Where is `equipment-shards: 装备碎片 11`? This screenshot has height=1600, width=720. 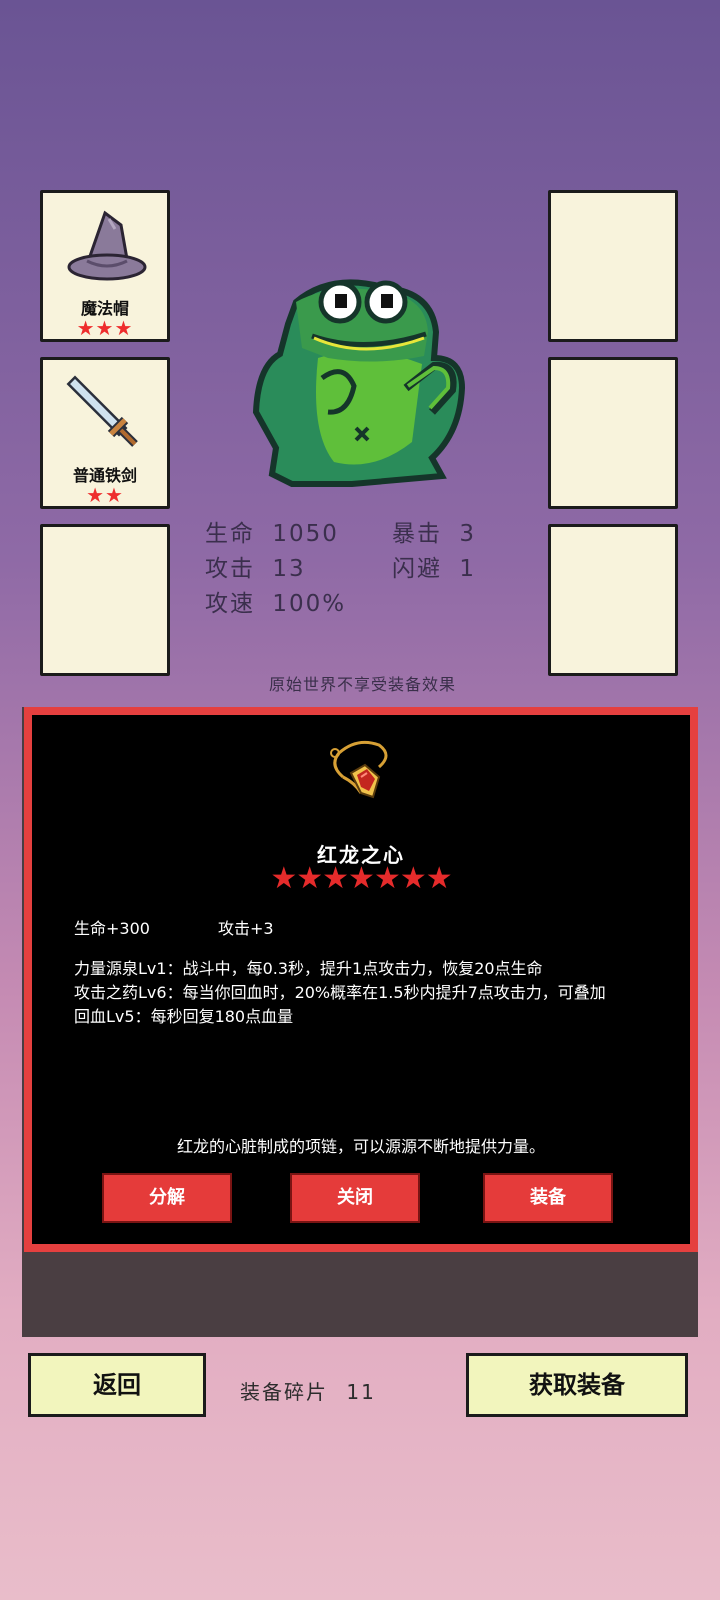 equipment-shards: 装备碎片 11 is located at coordinates (308, 1390).